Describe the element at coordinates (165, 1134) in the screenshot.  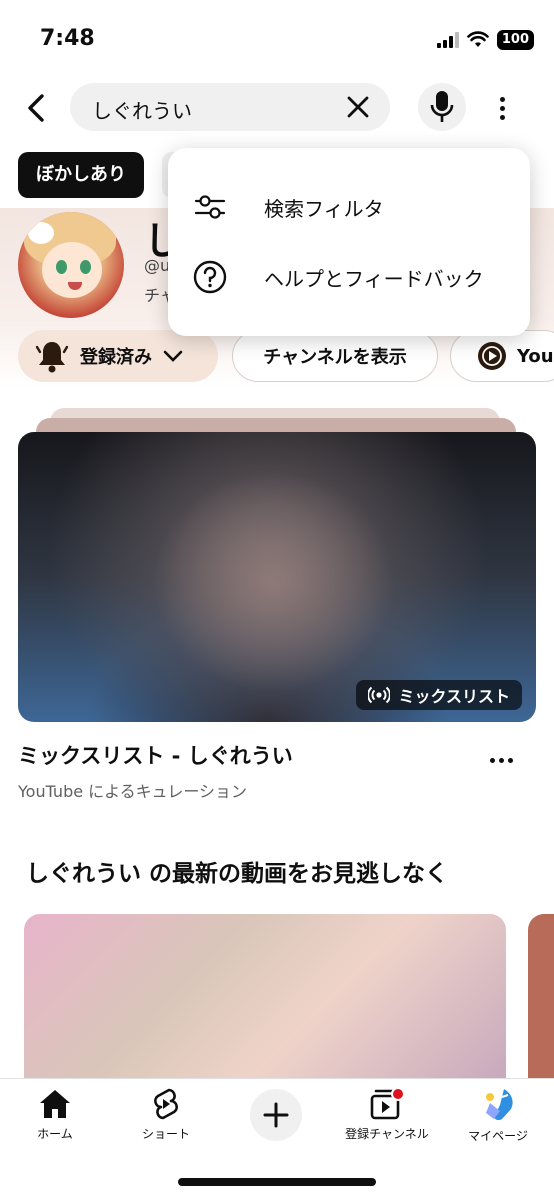
I see `nav-shorts-label: ショート` at that location.